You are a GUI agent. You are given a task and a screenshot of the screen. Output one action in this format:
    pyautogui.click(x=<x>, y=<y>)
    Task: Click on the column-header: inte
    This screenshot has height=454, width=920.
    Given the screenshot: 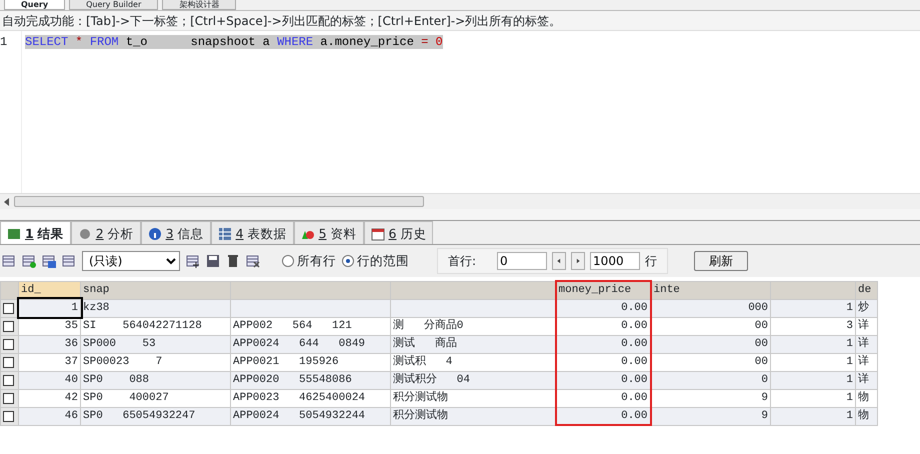 What is the action you would take?
    pyautogui.click(x=710, y=290)
    